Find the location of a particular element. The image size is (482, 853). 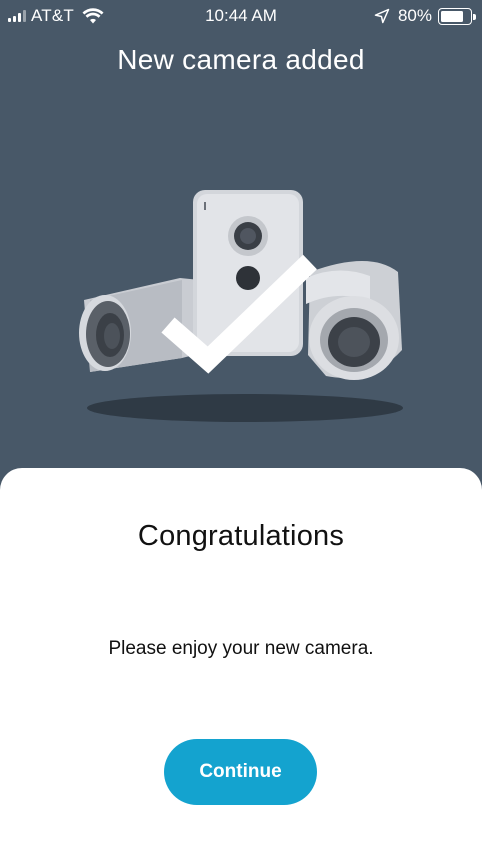

dome-camera-icon is located at coordinates (354, 320).